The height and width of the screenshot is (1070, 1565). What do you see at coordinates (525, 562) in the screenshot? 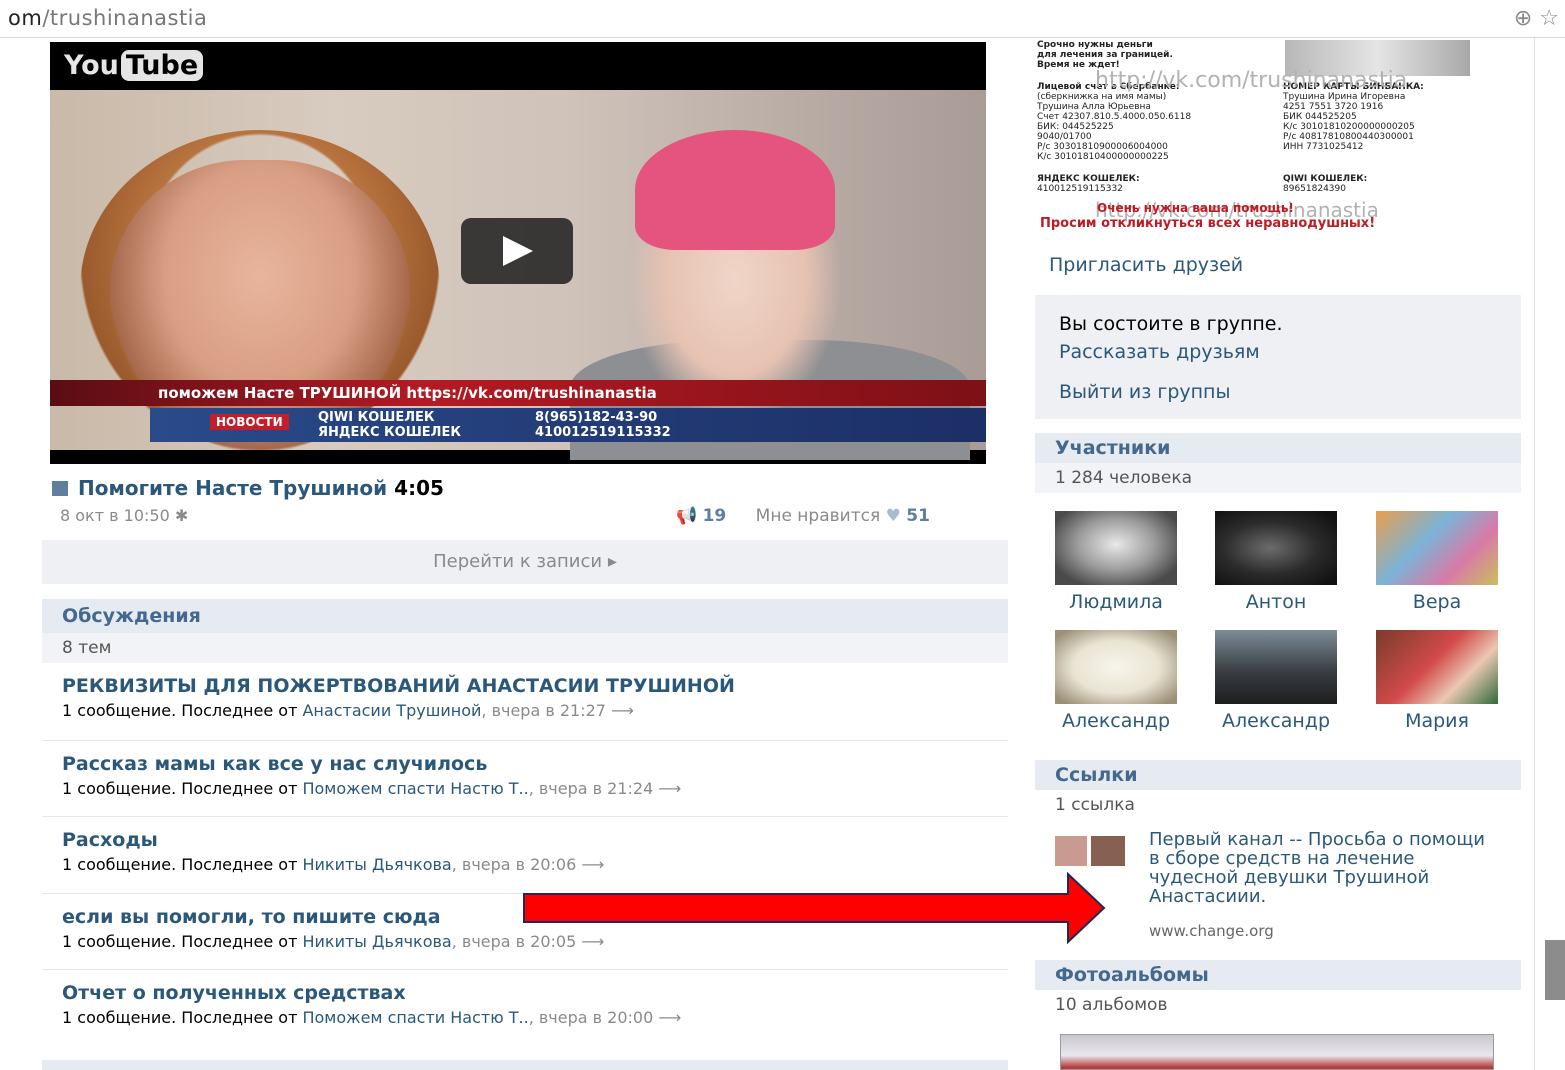
I see `goto-post-button: Перейти к записи ▸` at bounding box center [525, 562].